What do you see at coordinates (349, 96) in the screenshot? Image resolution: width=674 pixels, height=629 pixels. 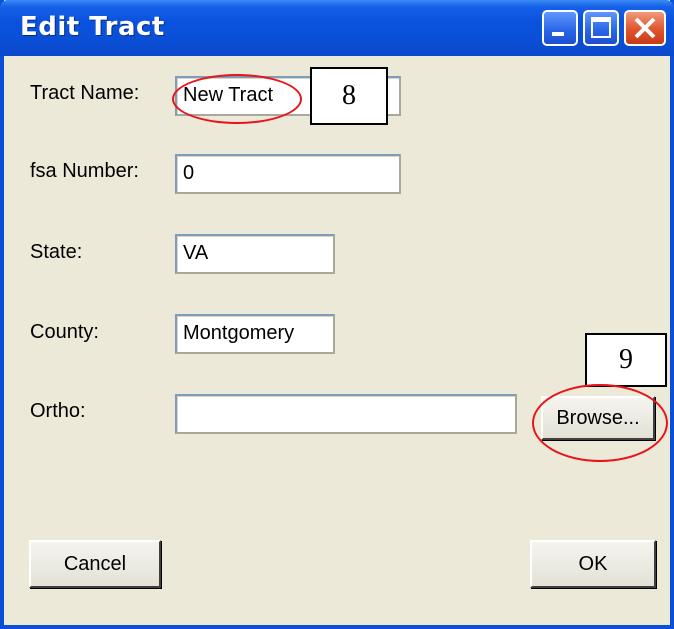 I see `callout-8: 8` at bounding box center [349, 96].